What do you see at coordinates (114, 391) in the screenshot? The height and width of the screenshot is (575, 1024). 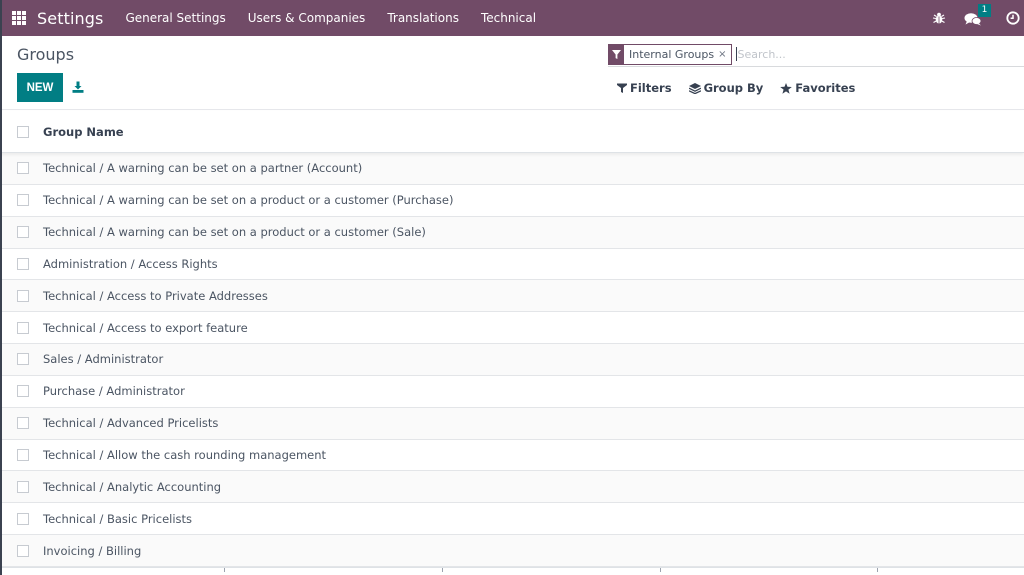 I see `group-name-cell: Purchase / Administrator` at bounding box center [114, 391].